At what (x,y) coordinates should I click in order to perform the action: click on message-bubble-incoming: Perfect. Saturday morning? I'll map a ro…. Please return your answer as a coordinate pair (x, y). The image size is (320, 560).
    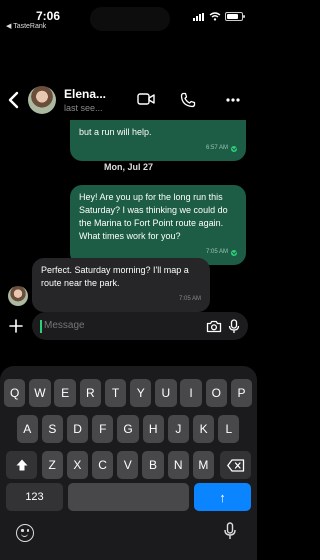
    Looking at the image, I should click on (121, 285).